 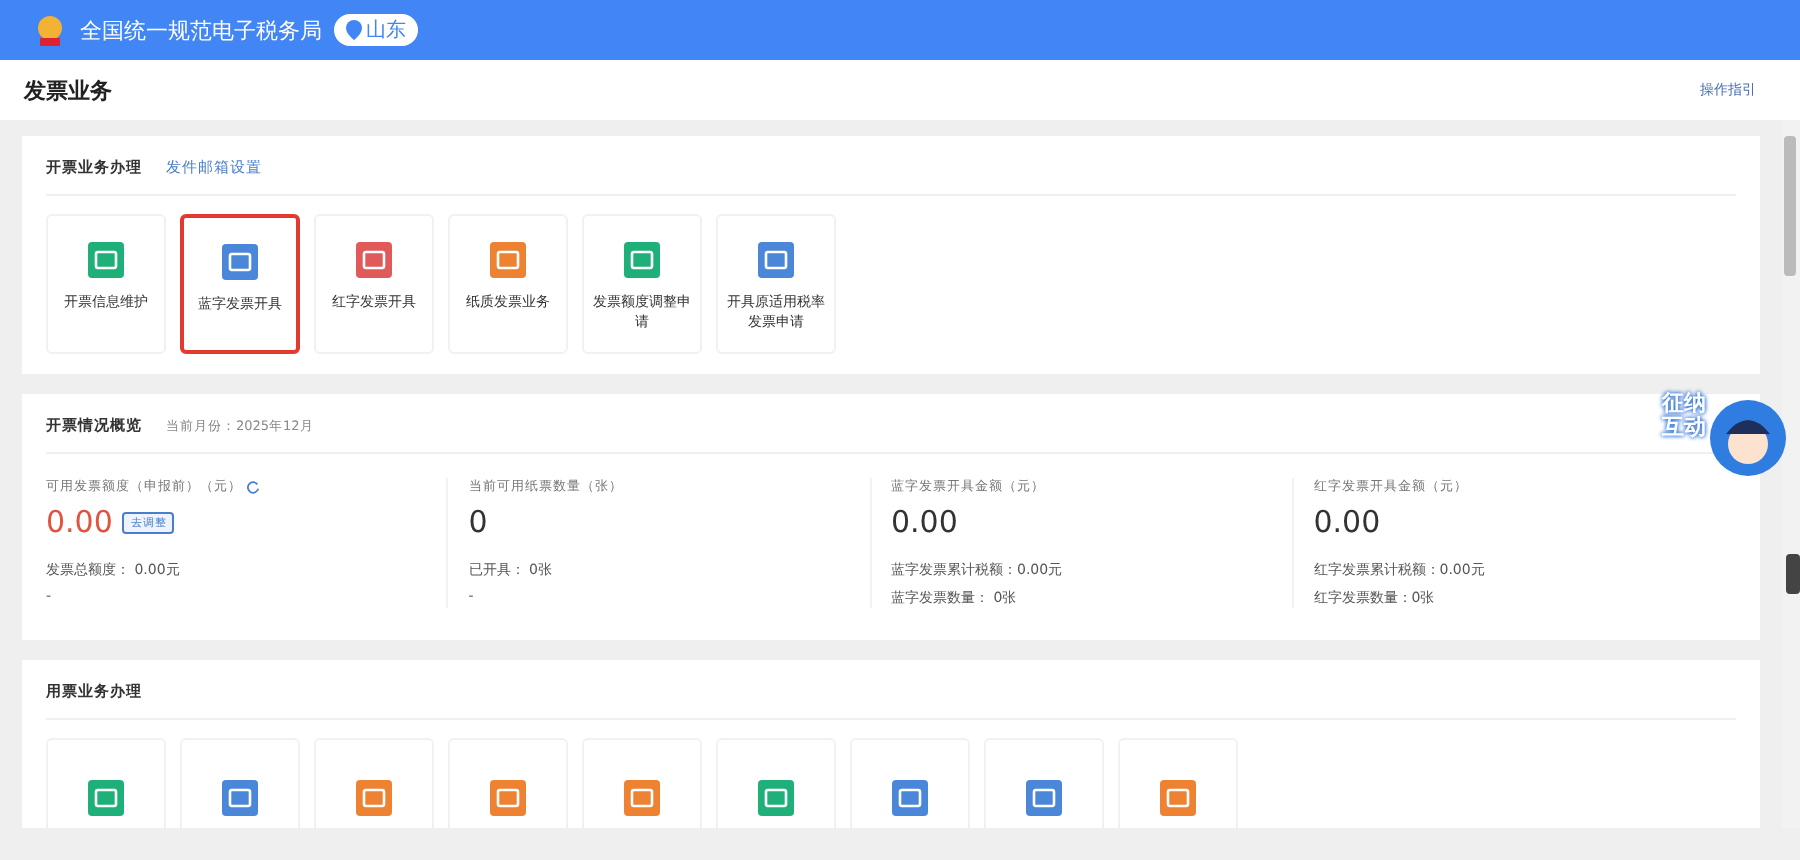 I want to click on refresh-icon, so click(x=253, y=487).